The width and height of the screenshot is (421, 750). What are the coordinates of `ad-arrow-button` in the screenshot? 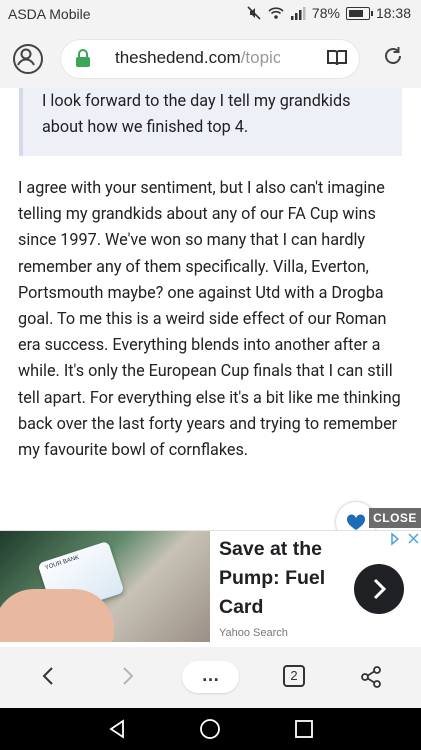 It's located at (379, 589).